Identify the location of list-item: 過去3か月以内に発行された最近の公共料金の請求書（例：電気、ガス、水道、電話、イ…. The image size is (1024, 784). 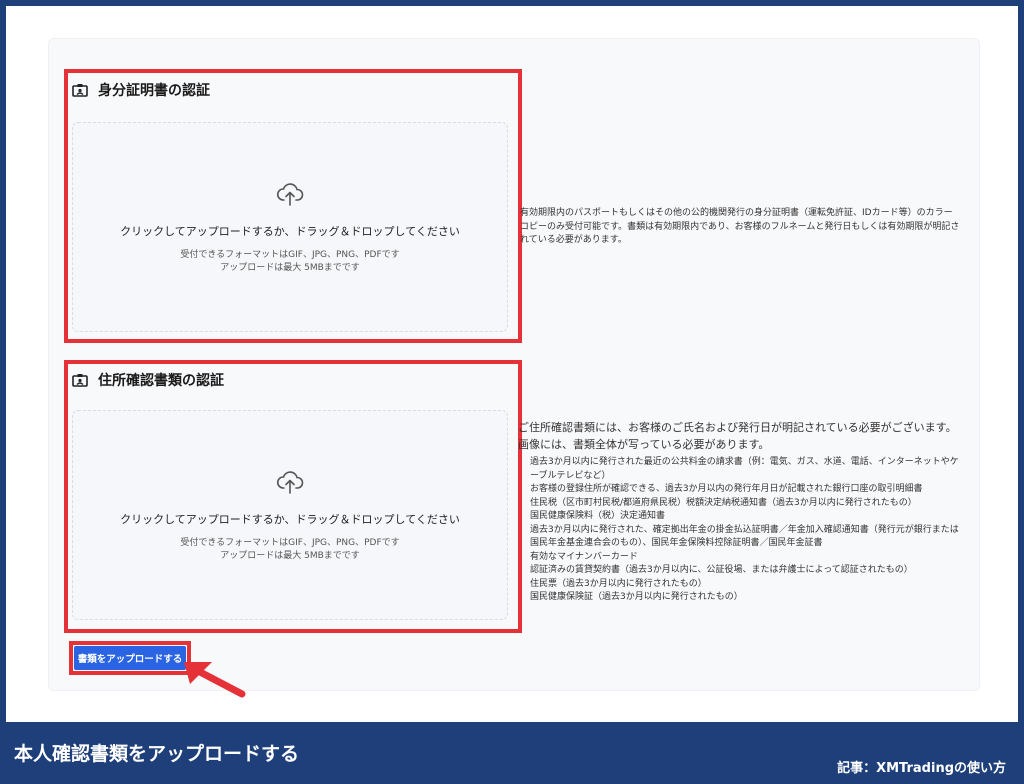
(744, 469).